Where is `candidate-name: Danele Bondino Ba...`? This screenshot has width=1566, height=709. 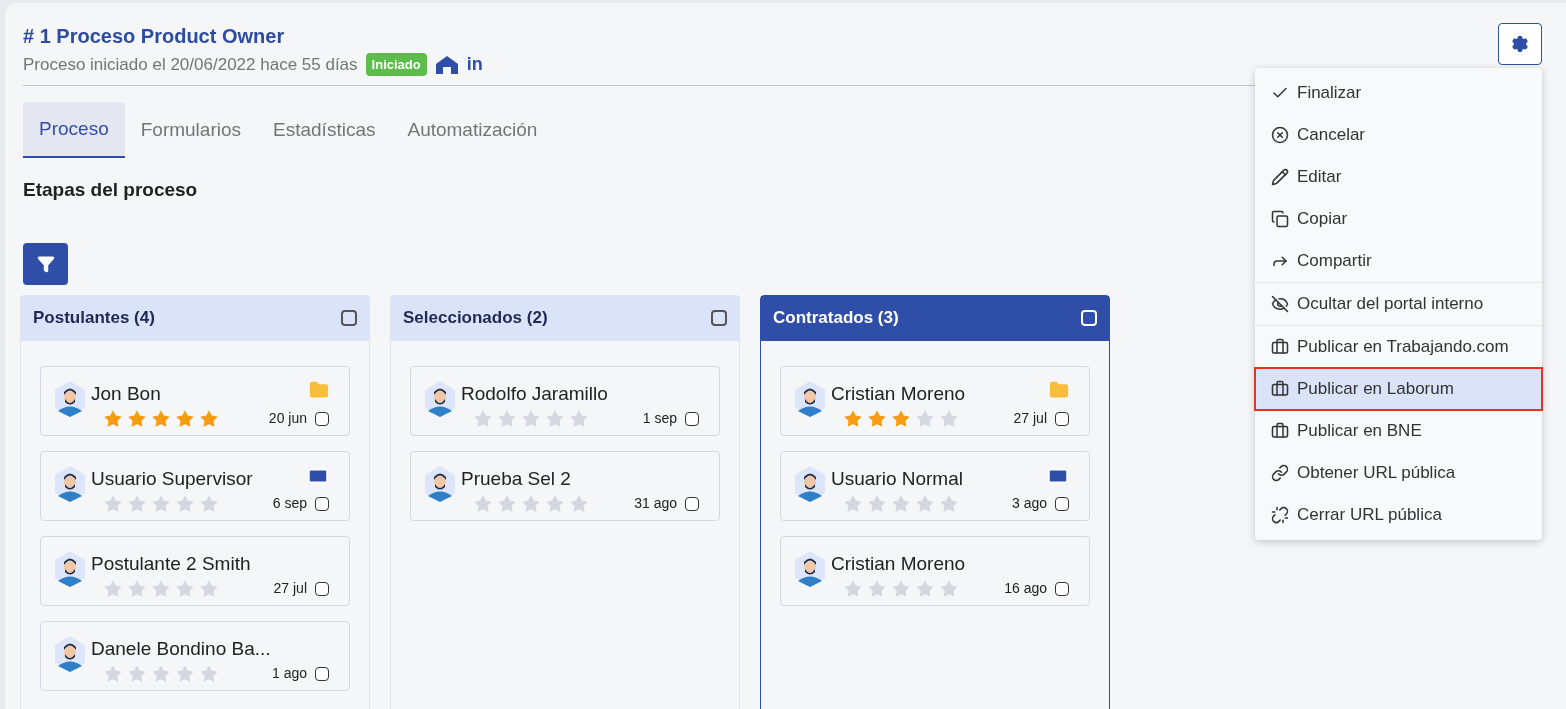
candidate-name: Danele Bondino Ba... is located at coordinates (181, 648).